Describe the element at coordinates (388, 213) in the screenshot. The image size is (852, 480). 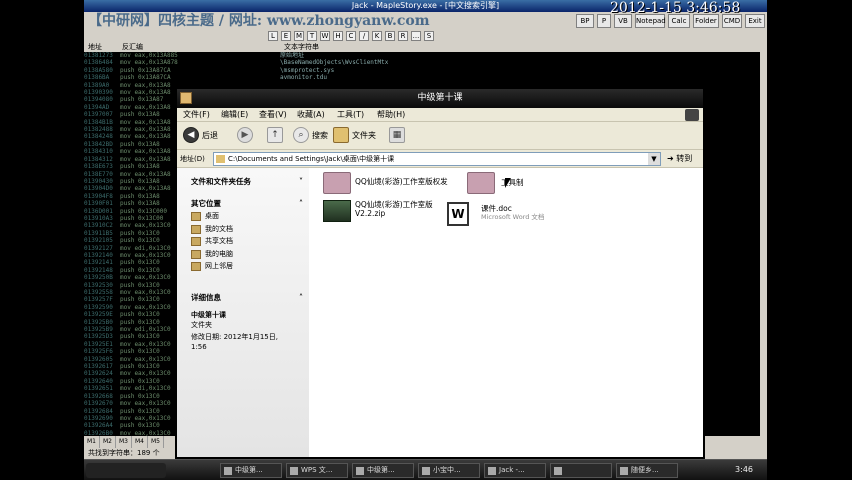
I see `file-item: QQ仙境(彩游)工作室版 V2.2.zip` at that location.